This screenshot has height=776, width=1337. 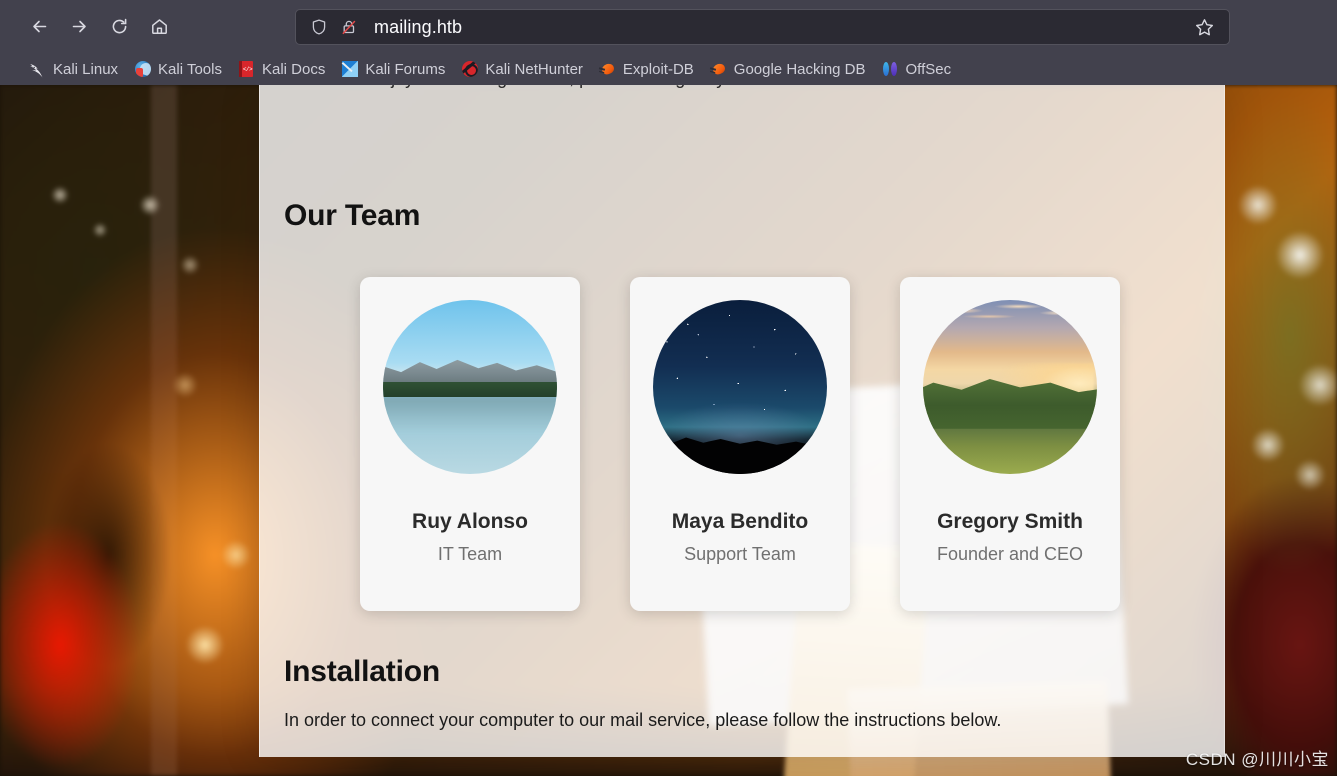 What do you see at coordinates (319, 27) in the screenshot?
I see `shield-icon` at bounding box center [319, 27].